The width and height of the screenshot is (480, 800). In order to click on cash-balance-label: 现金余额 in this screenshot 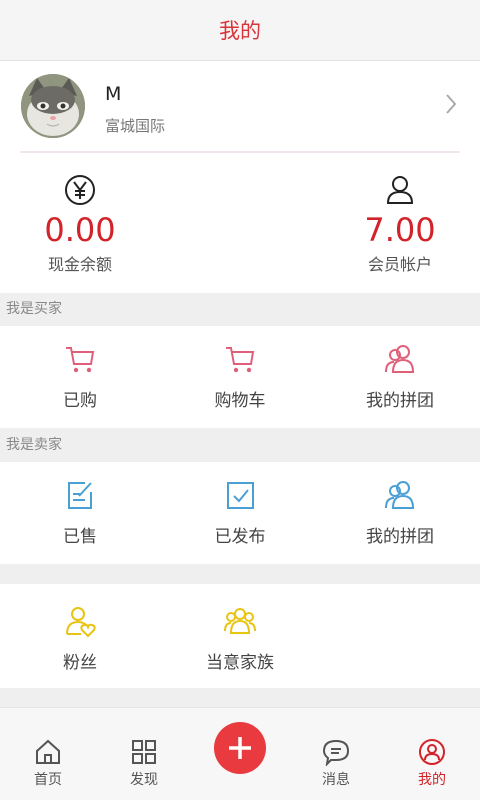, I will do `click(79, 264)`.